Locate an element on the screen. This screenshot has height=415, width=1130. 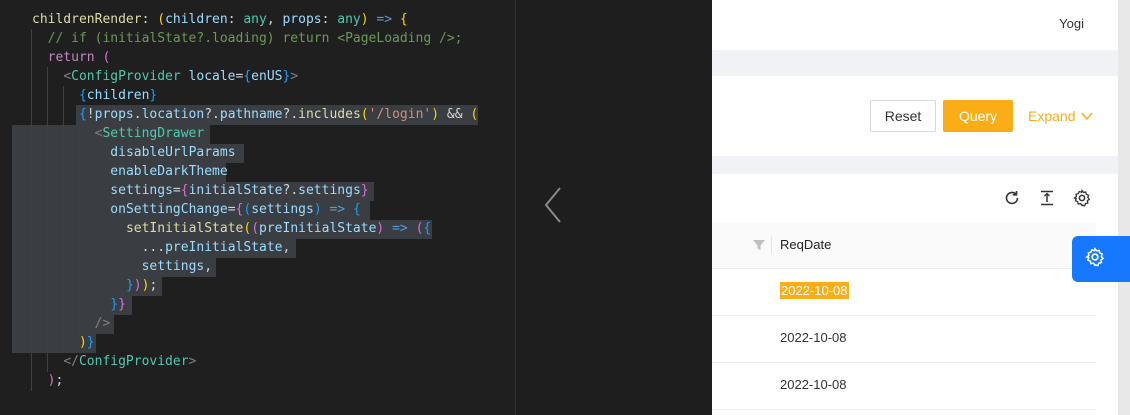
code-line: onSettingChange={(settings) => { is located at coordinates (235, 209).